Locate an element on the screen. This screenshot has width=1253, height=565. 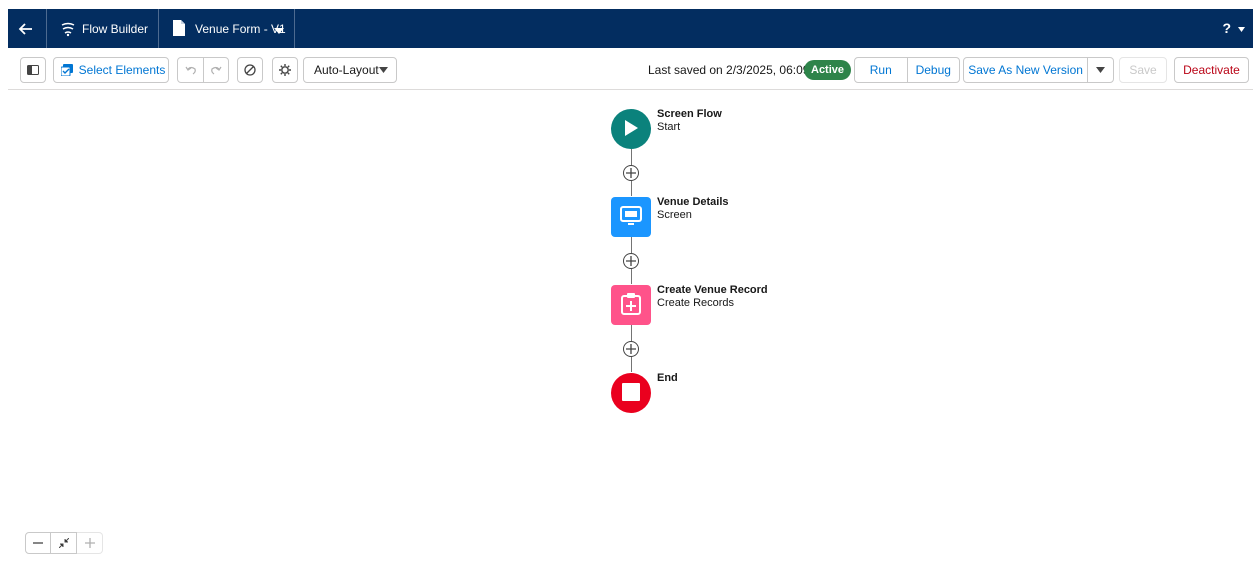
layout-select-value: Auto-Layout is located at coordinates (346, 70).